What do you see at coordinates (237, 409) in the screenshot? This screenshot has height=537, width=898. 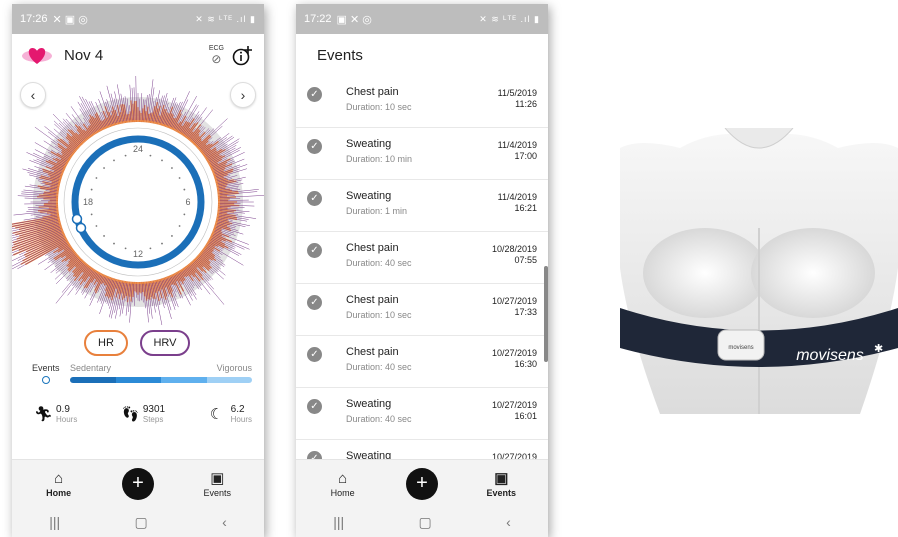 I see `stat-value: 6.2` at bounding box center [237, 409].